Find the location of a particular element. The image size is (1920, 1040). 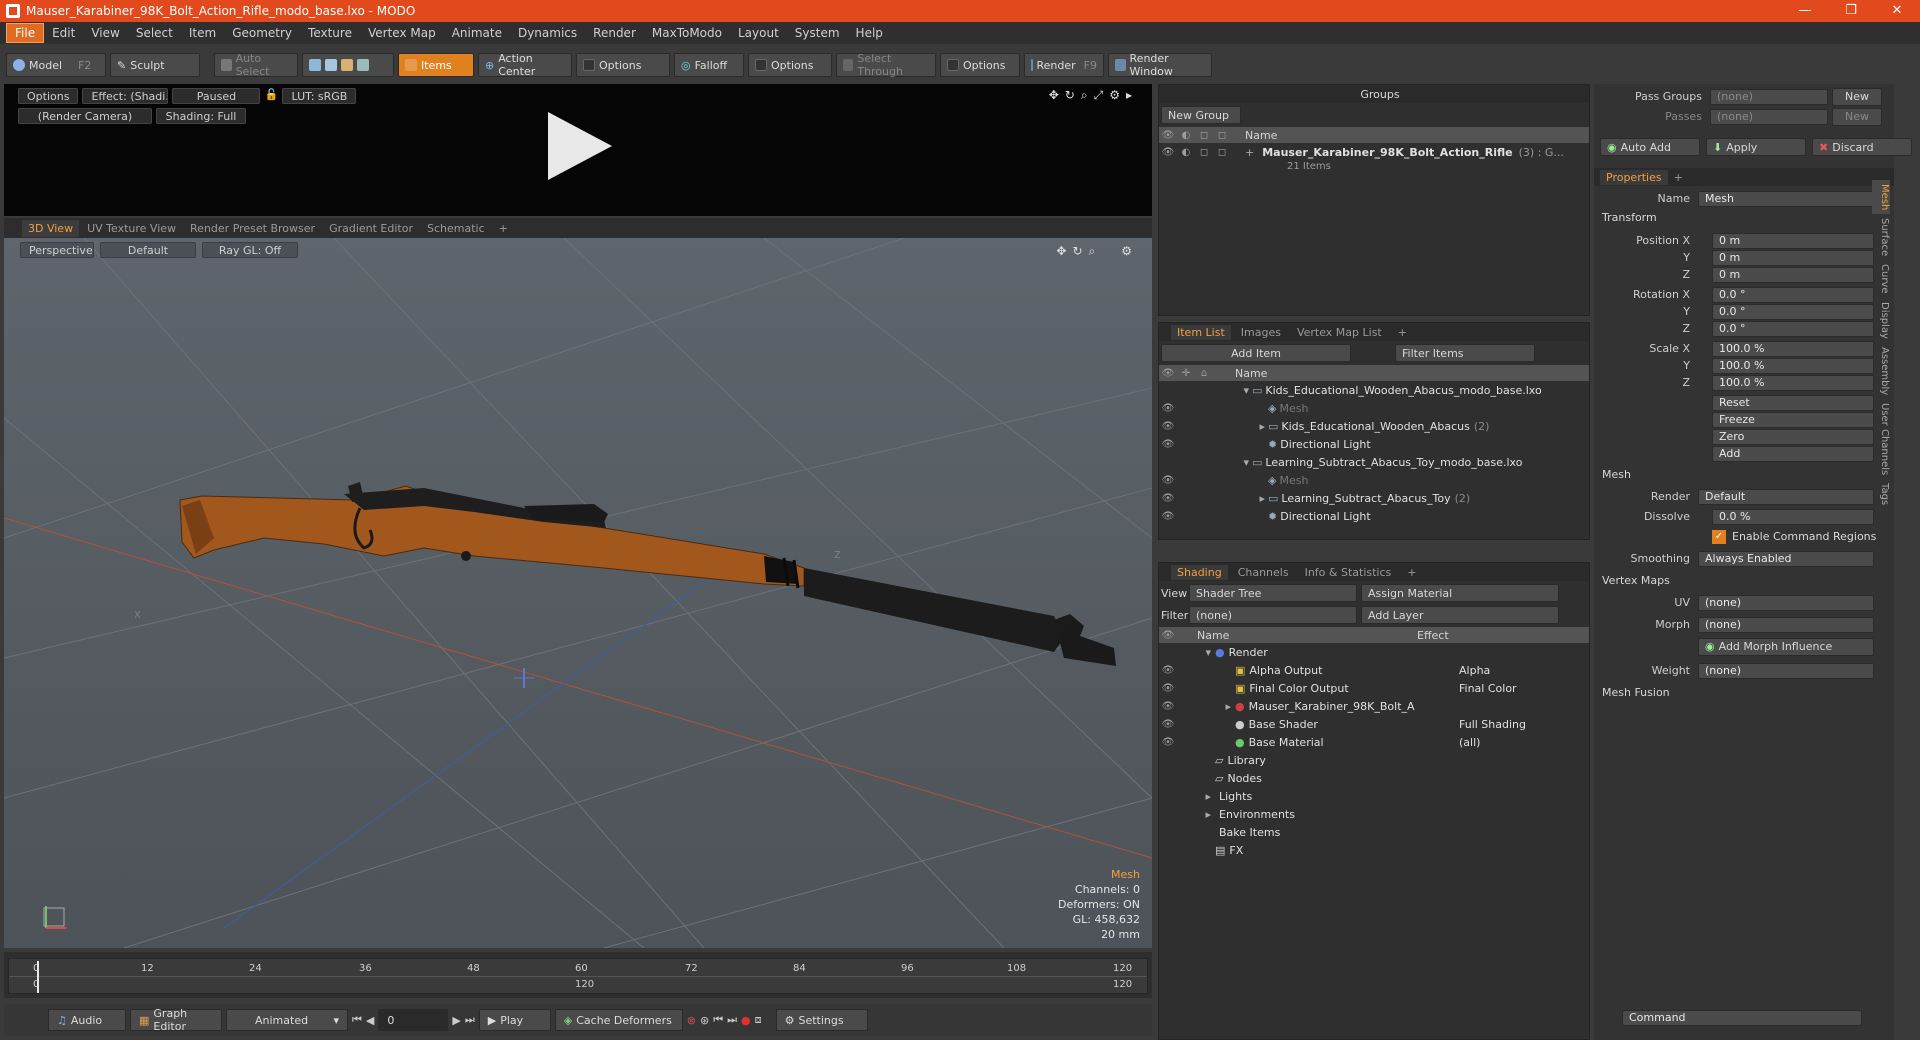

lock-icon: ◻ is located at coordinates (1204, 152).